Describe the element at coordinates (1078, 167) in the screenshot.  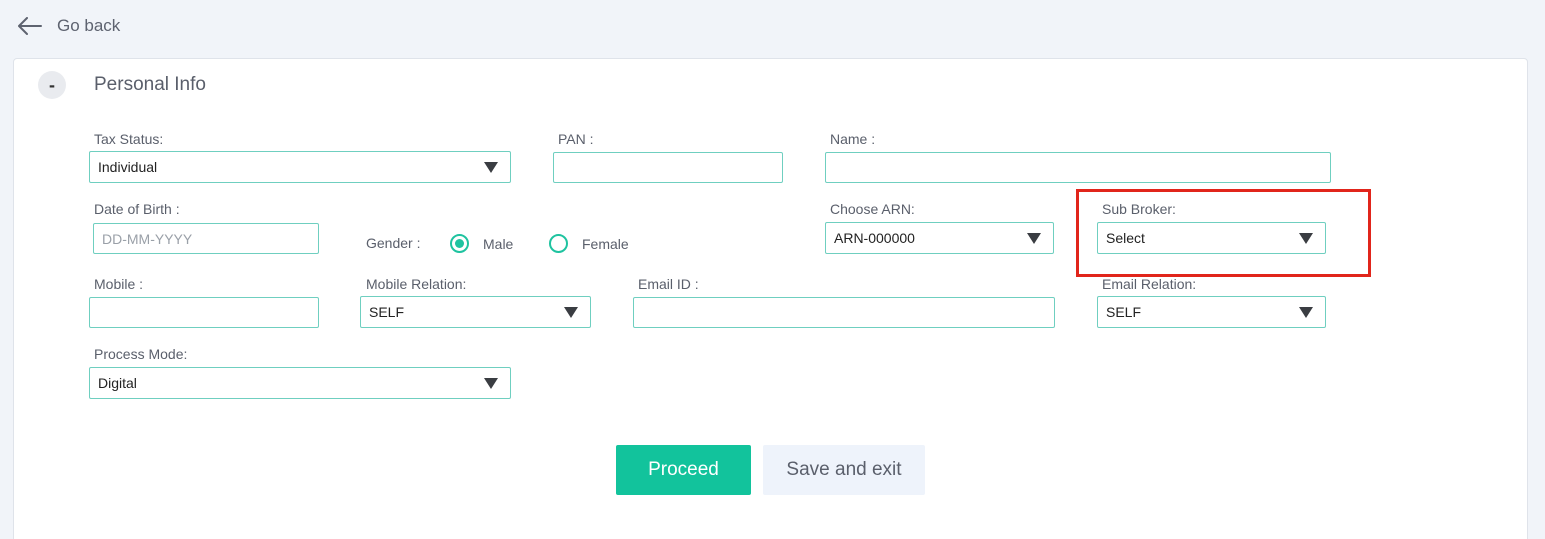
I see `name-input` at that location.